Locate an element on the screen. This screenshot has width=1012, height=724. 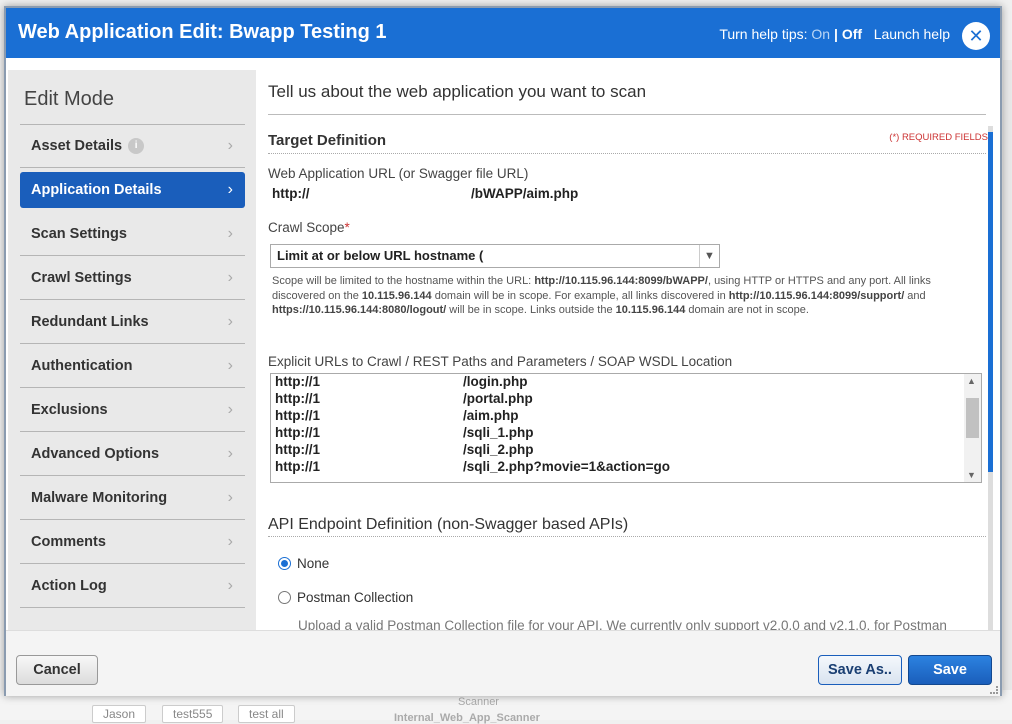
cancel-button: Cancel is located at coordinates (57, 670).